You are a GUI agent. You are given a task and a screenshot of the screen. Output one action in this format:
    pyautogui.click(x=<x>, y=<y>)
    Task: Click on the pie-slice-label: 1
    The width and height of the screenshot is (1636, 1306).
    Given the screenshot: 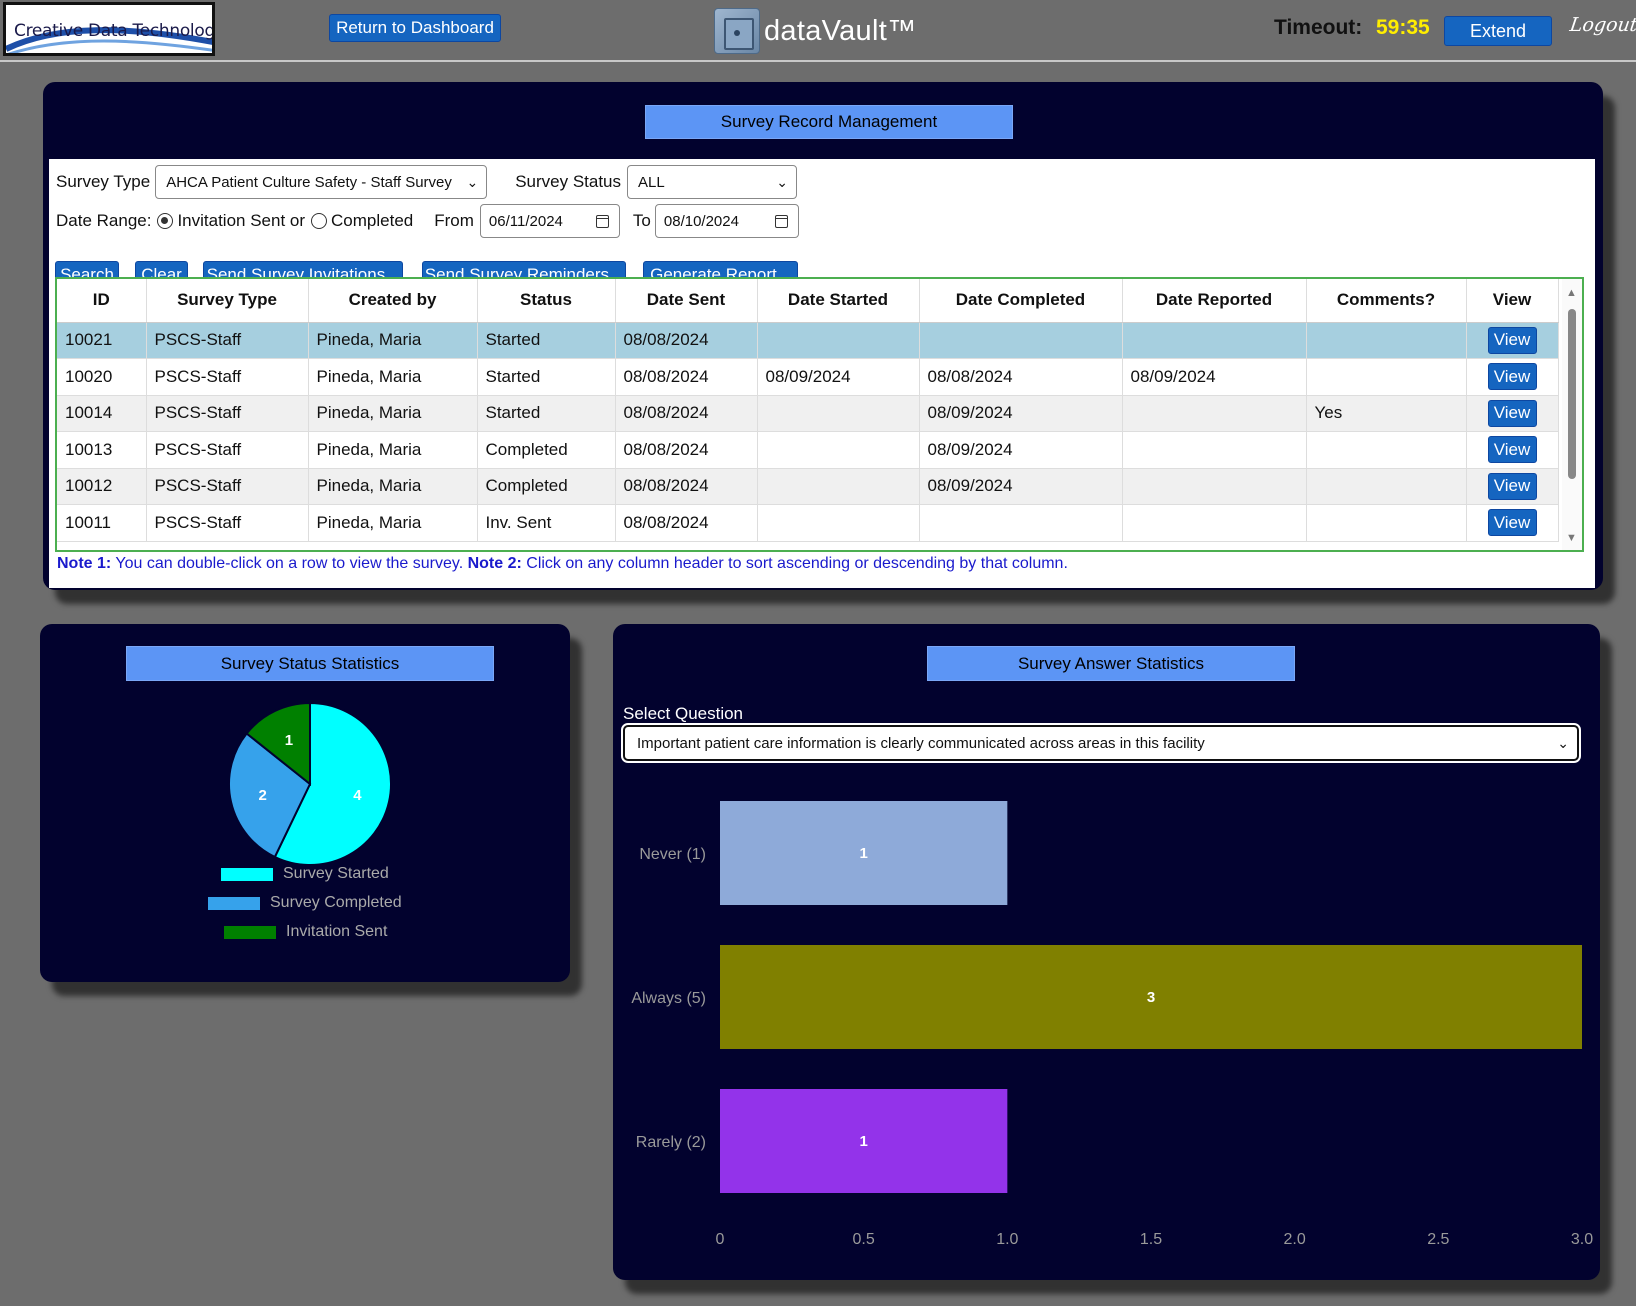 What is the action you would take?
    pyautogui.click(x=289, y=740)
    